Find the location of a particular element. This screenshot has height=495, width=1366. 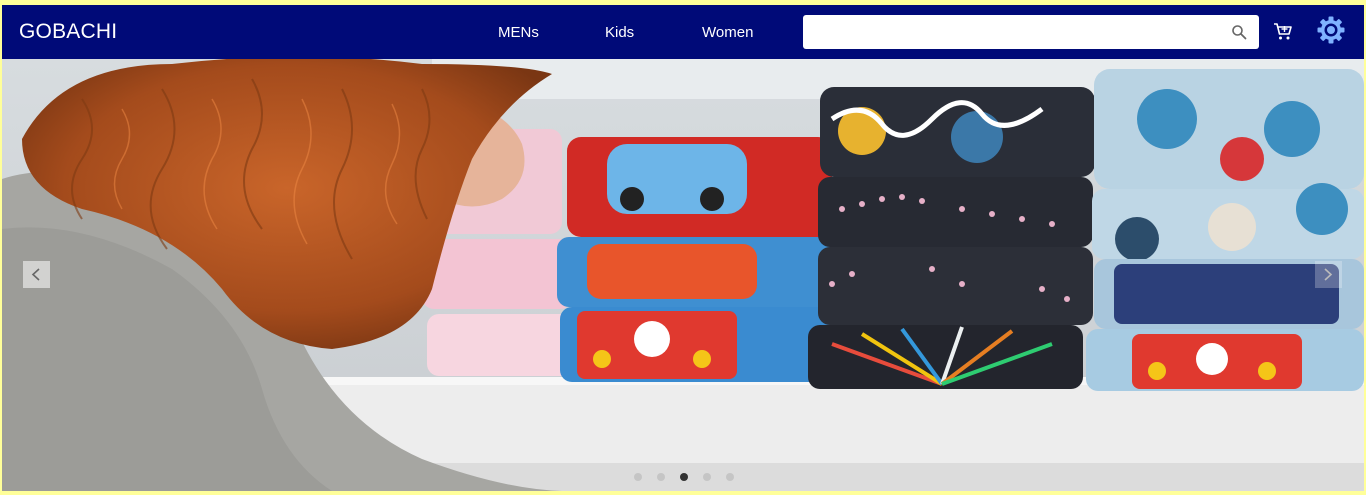

chevron-right-icon is located at coordinates (1328, 274).